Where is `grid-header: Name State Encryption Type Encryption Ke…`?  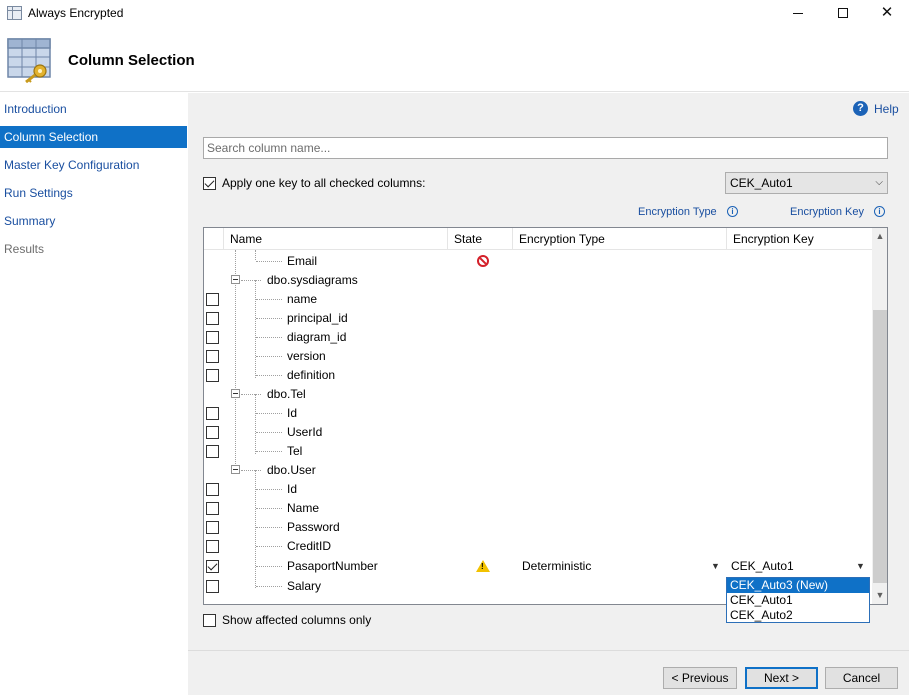
grid-header: Name State Encryption Type Encryption Ke… is located at coordinates (538, 239).